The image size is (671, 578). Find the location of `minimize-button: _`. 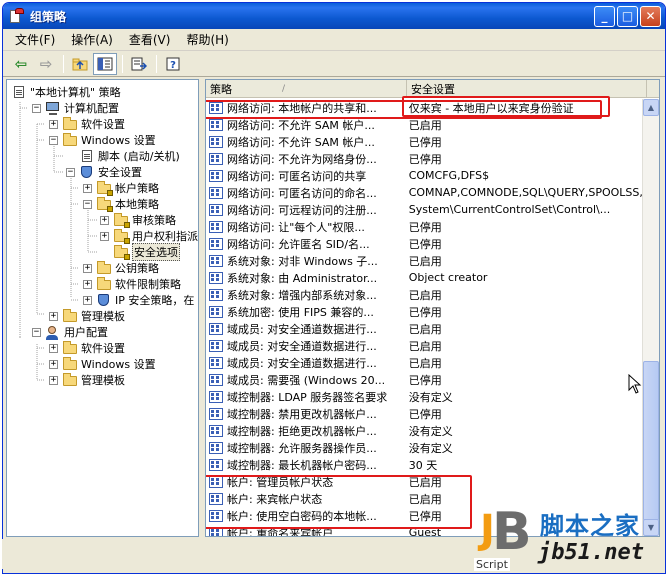

minimize-button: _ is located at coordinates (604, 16).